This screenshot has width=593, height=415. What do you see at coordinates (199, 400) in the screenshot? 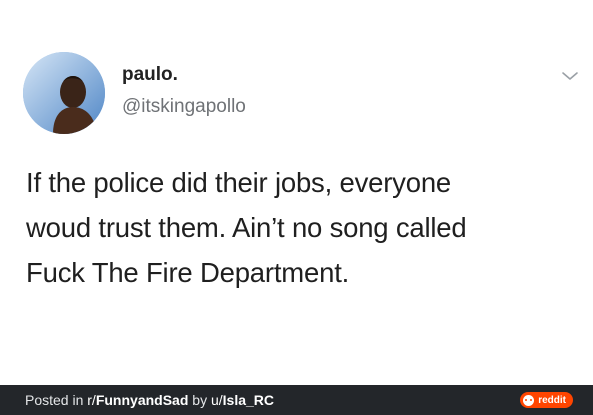
I see `by-label: by` at bounding box center [199, 400].